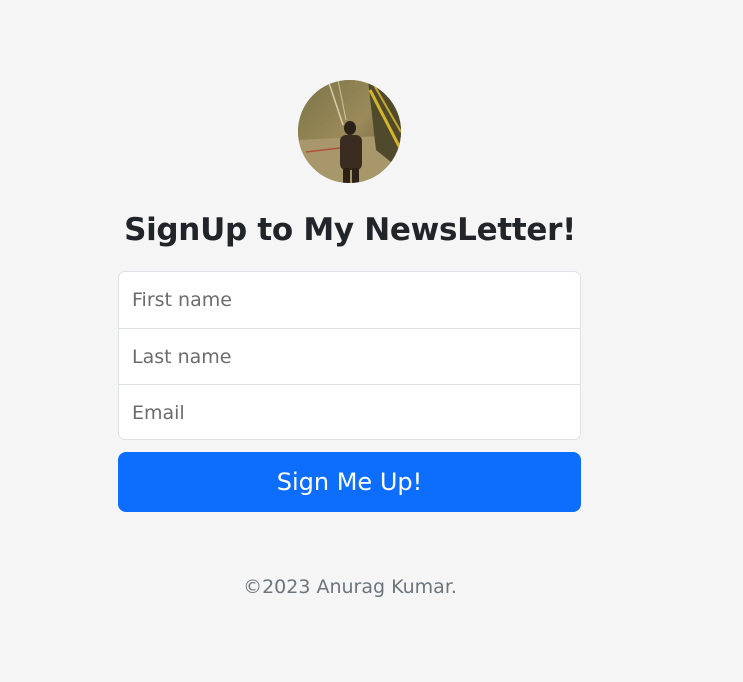  I want to click on avatar, so click(349, 131).